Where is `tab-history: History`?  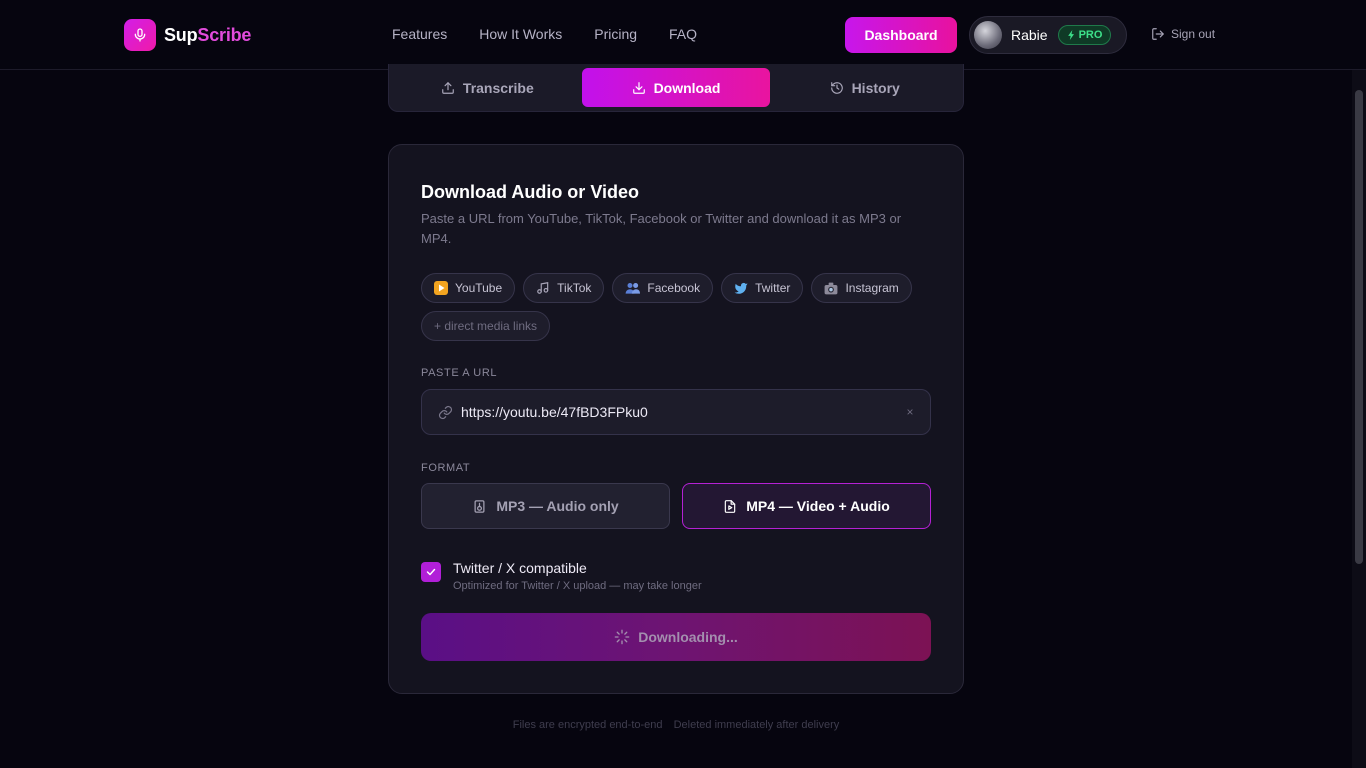
tab-history: History is located at coordinates (864, 87).